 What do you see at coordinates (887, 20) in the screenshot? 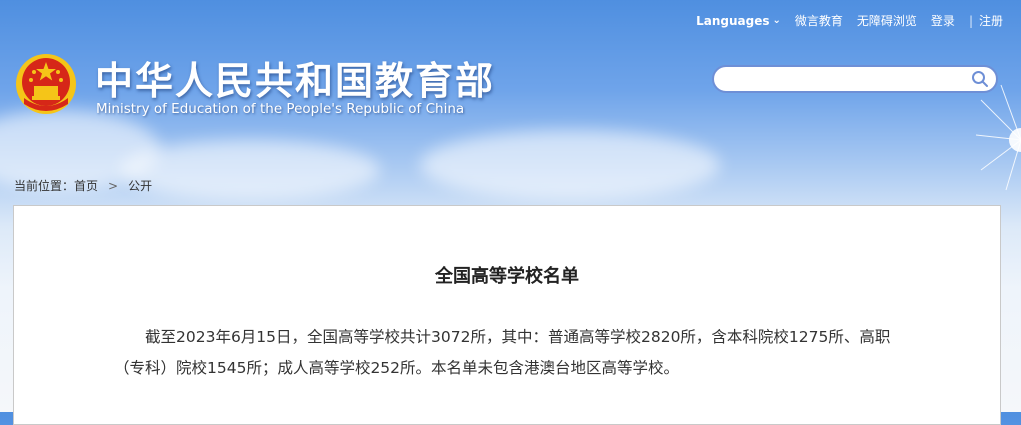
I see `accessibility-link: 无障碍浏览` at bounding box center [887, 20].